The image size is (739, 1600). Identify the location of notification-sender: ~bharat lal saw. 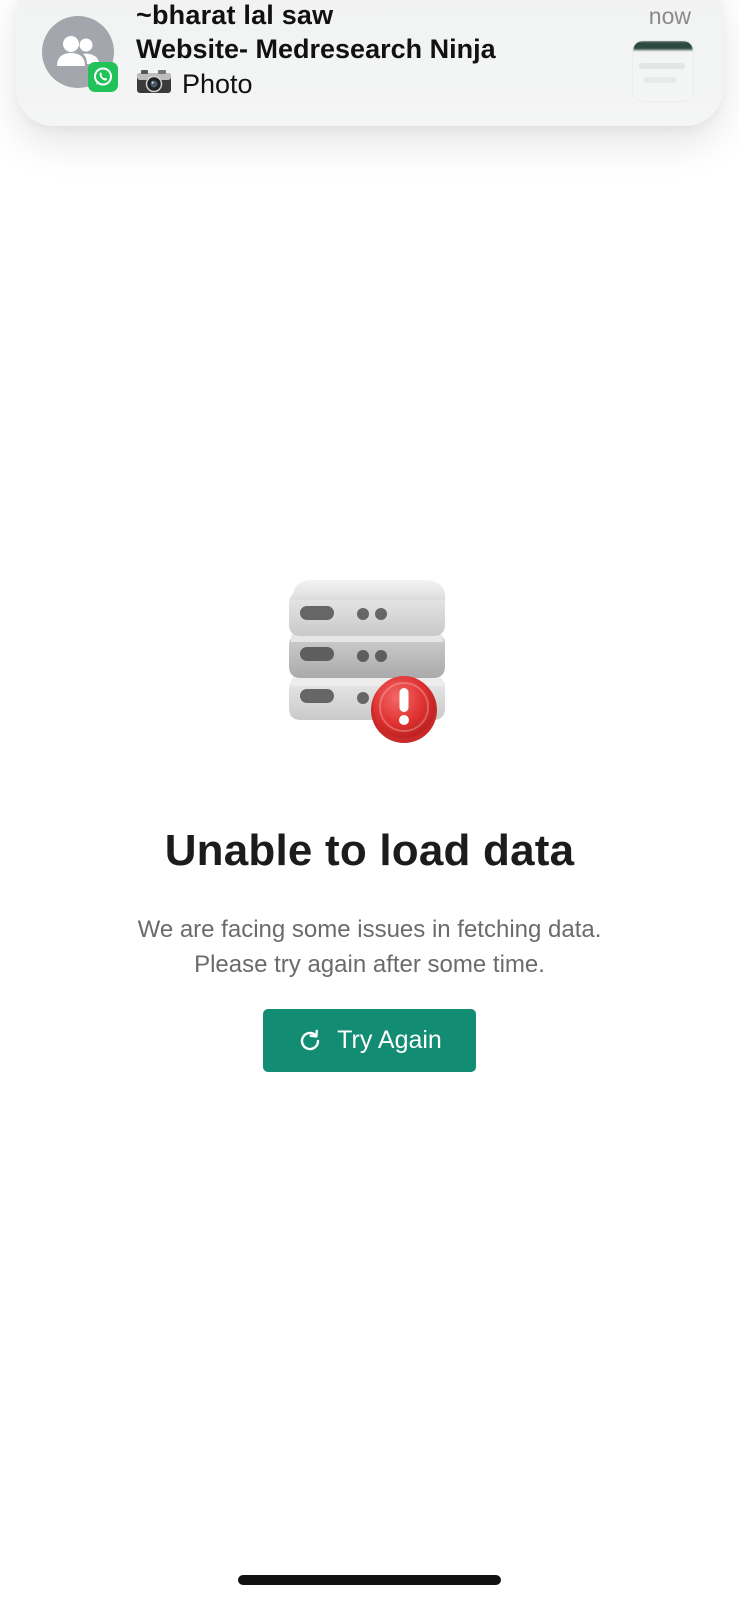
(235, 15).